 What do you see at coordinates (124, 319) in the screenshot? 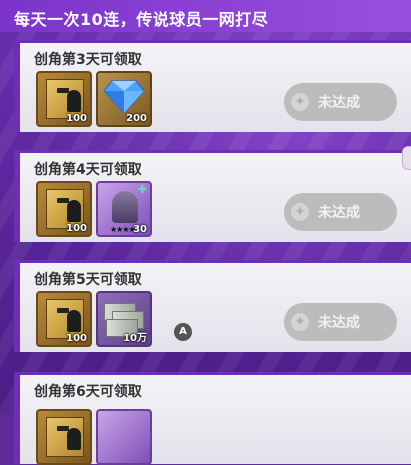
I see `cash-stack-icon: 10万` at bounding box center [124, 319].